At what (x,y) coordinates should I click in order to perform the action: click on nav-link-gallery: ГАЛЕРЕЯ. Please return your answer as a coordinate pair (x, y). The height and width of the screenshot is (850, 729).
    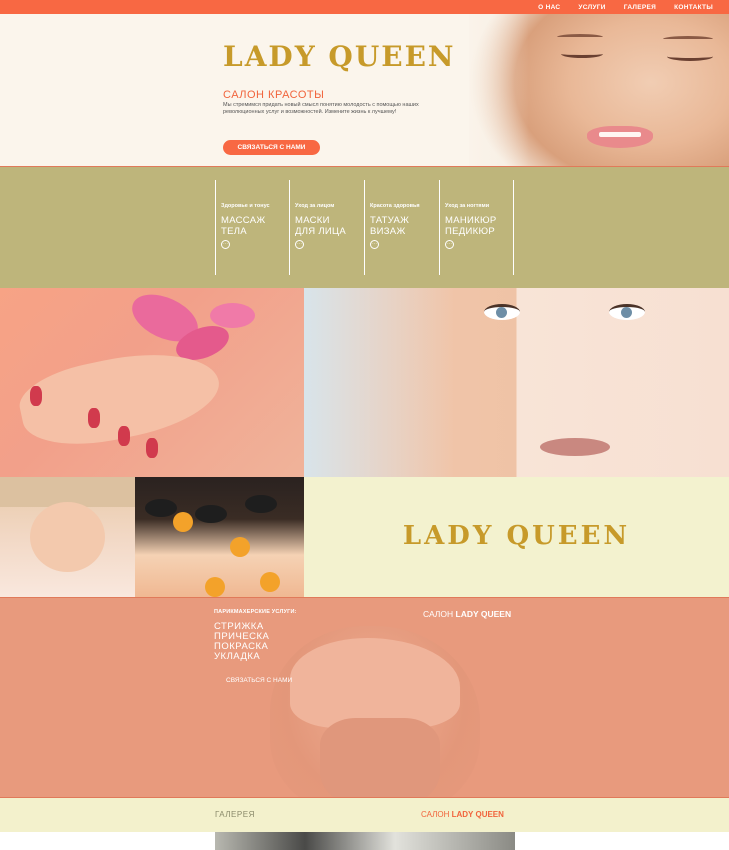
    Looking at the image, I should click on (640, 7).